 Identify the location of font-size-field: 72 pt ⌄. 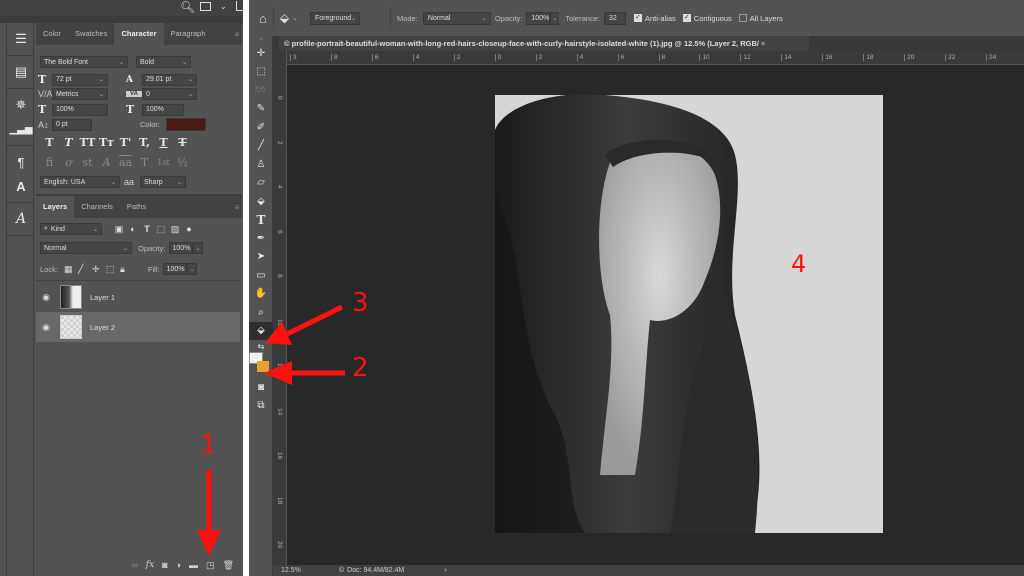
(80, 79).